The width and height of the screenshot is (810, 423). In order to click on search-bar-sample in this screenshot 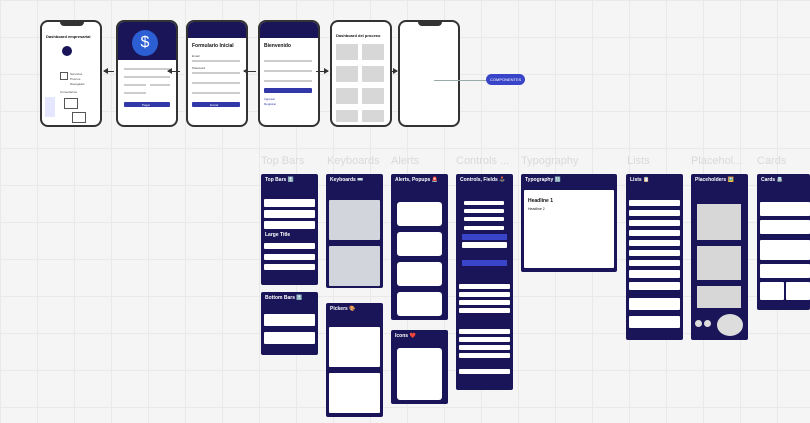, I will do `click(289, 246)`.